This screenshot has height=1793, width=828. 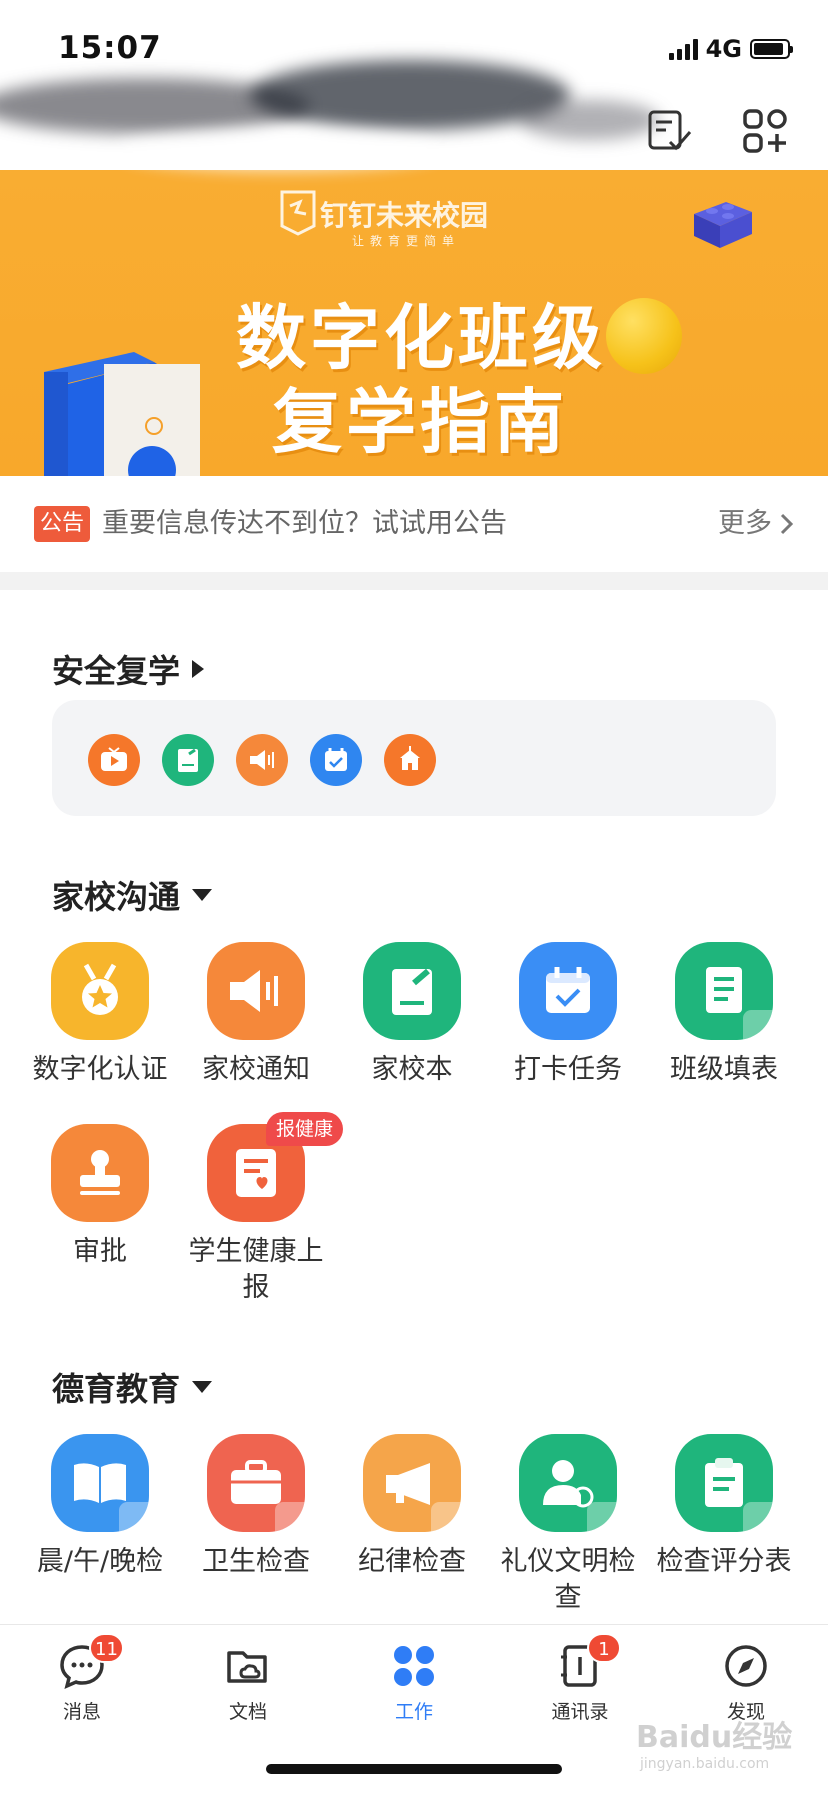 I want to click on app-discipline-check: 纪律检查, so click(x=412, y=1507).